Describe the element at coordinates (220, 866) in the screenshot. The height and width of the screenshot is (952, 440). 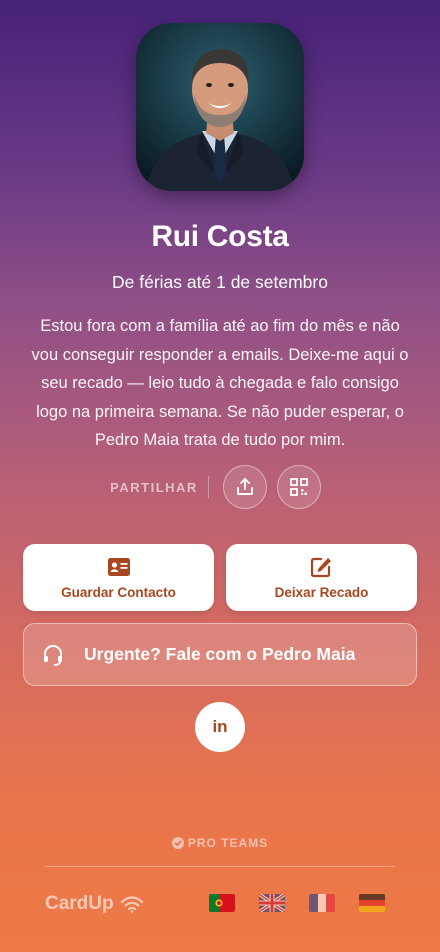
I see `footer-divider` at that location.